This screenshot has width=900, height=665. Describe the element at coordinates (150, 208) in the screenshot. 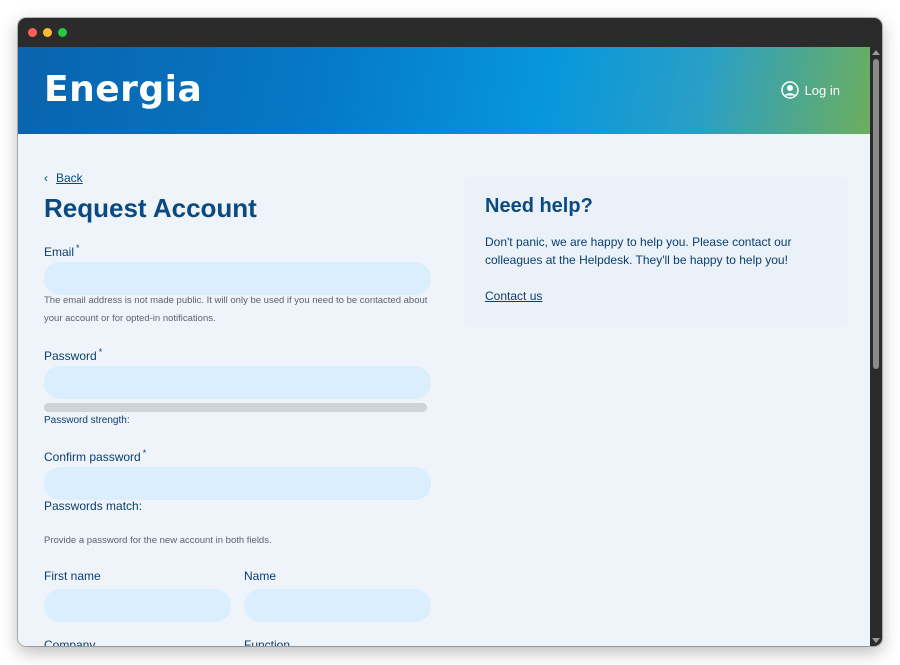

I see `page-title: Request Account` at that location.